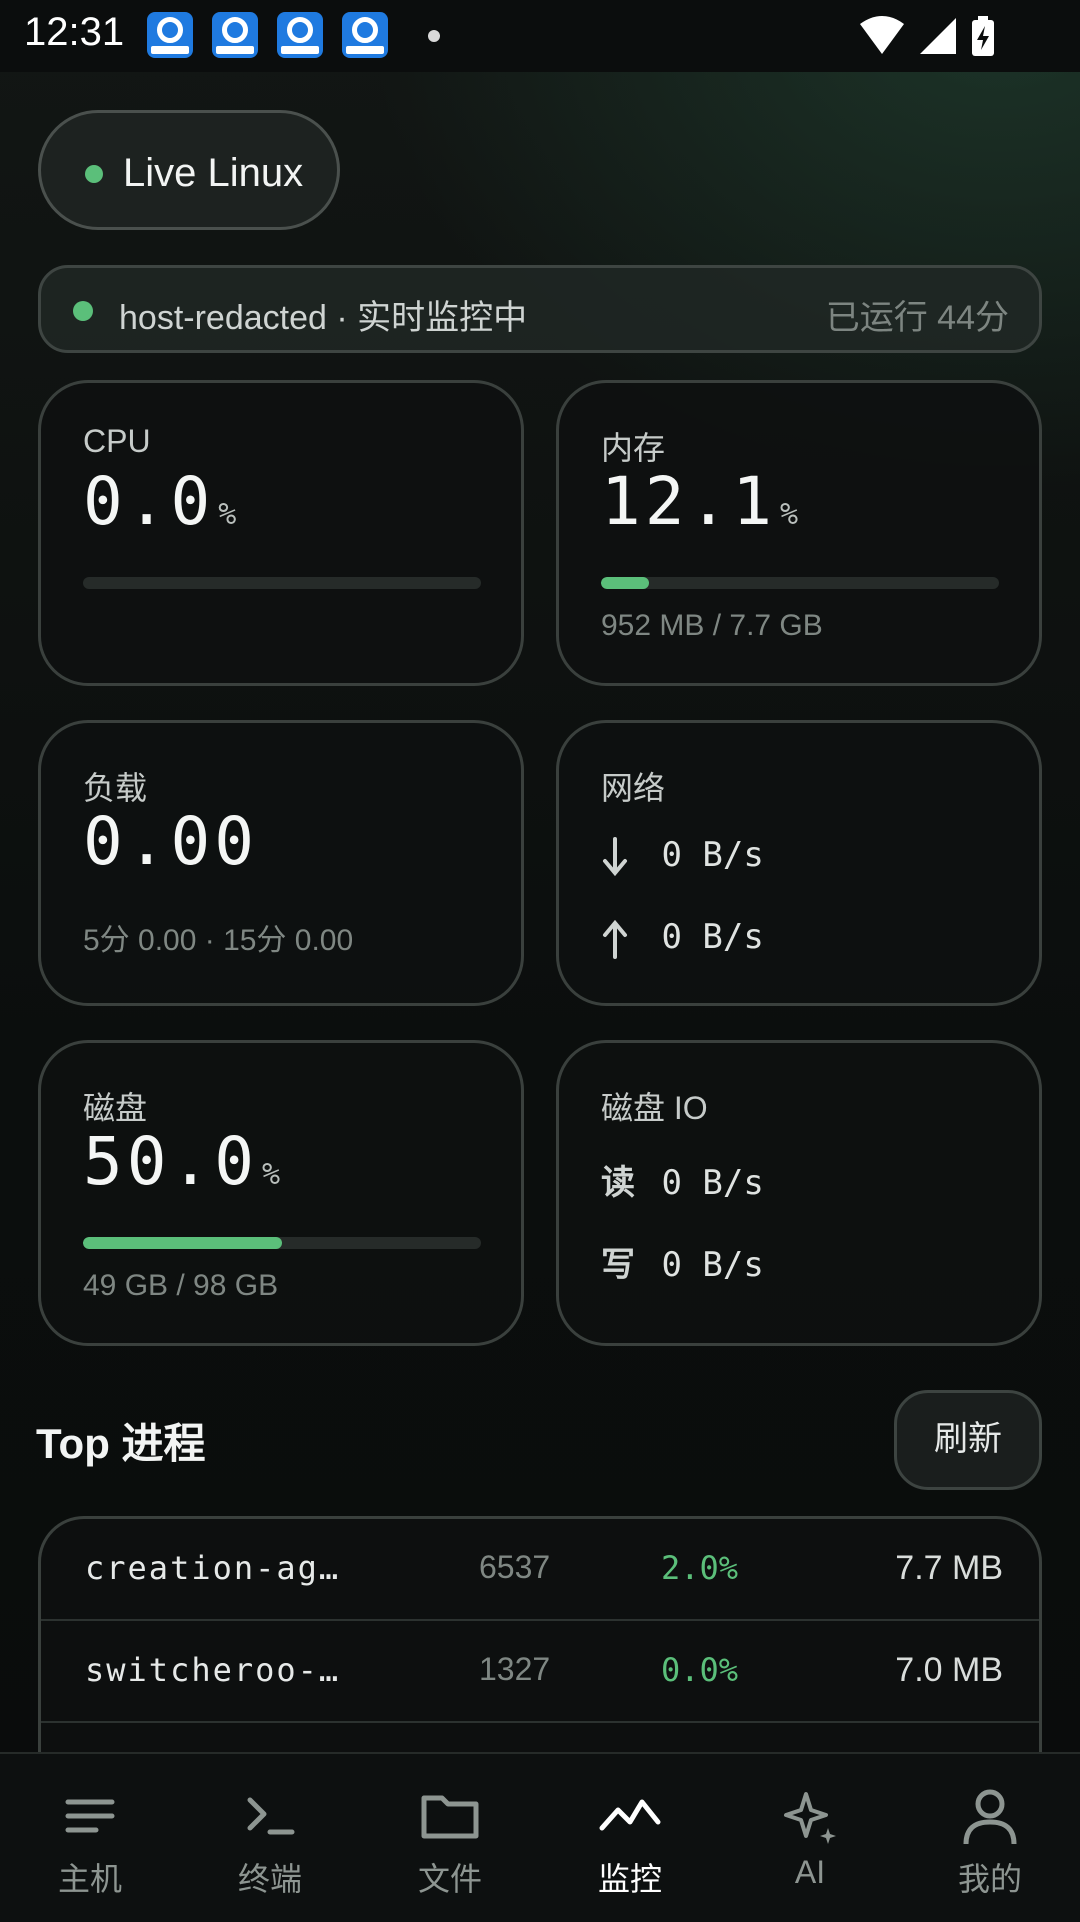 The height and width of the screenshot is (1922, 1080). Describe the element at coordinates (270, 1838) in the screenshot. I see `nav-item-terminal: 终端` at that location.